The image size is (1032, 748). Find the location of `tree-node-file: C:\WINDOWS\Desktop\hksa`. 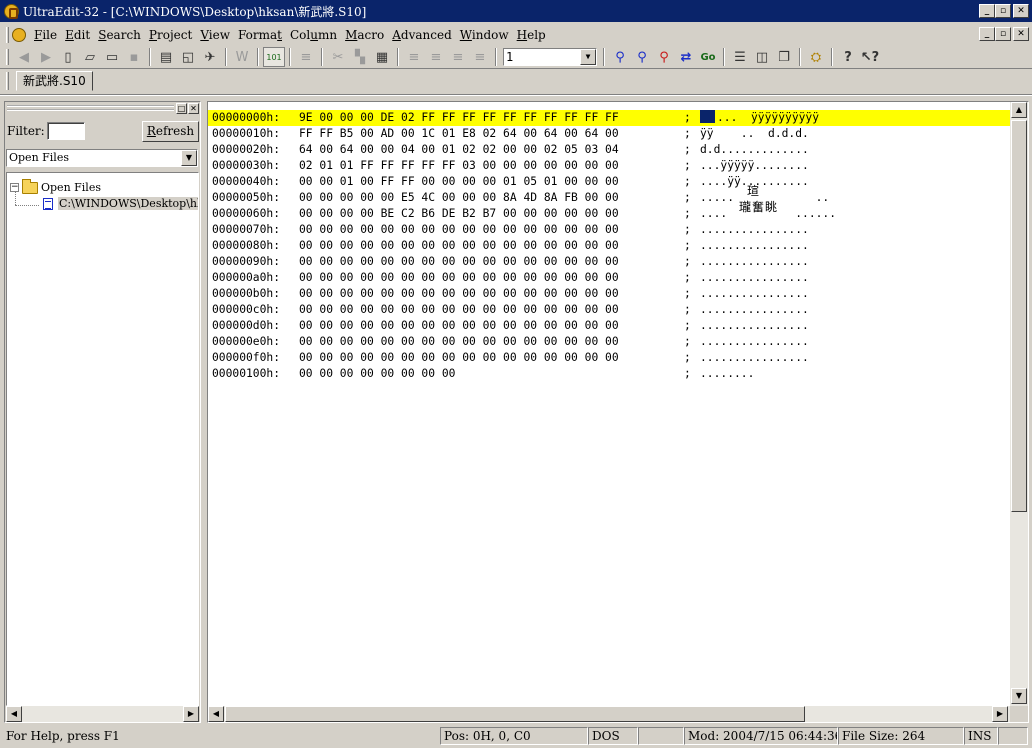

tree-node-file: C:\WINDOWS\Desktop\hksa is located at coordinates (120, 203).